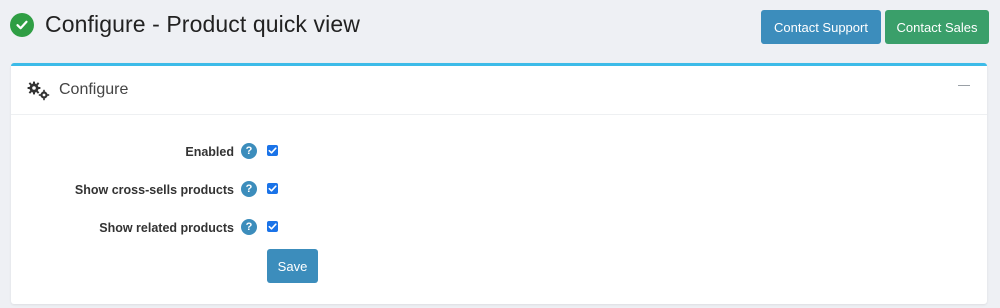 This screenshot has width=1000, height=308. I want to click on save-button: Save, so click(292, 266).